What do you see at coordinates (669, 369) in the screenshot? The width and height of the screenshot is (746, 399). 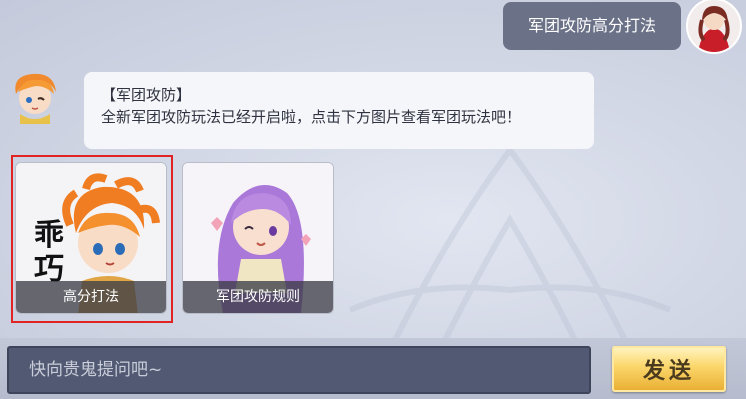 I see `send-button: 发送` at bounding box center [669, 369].